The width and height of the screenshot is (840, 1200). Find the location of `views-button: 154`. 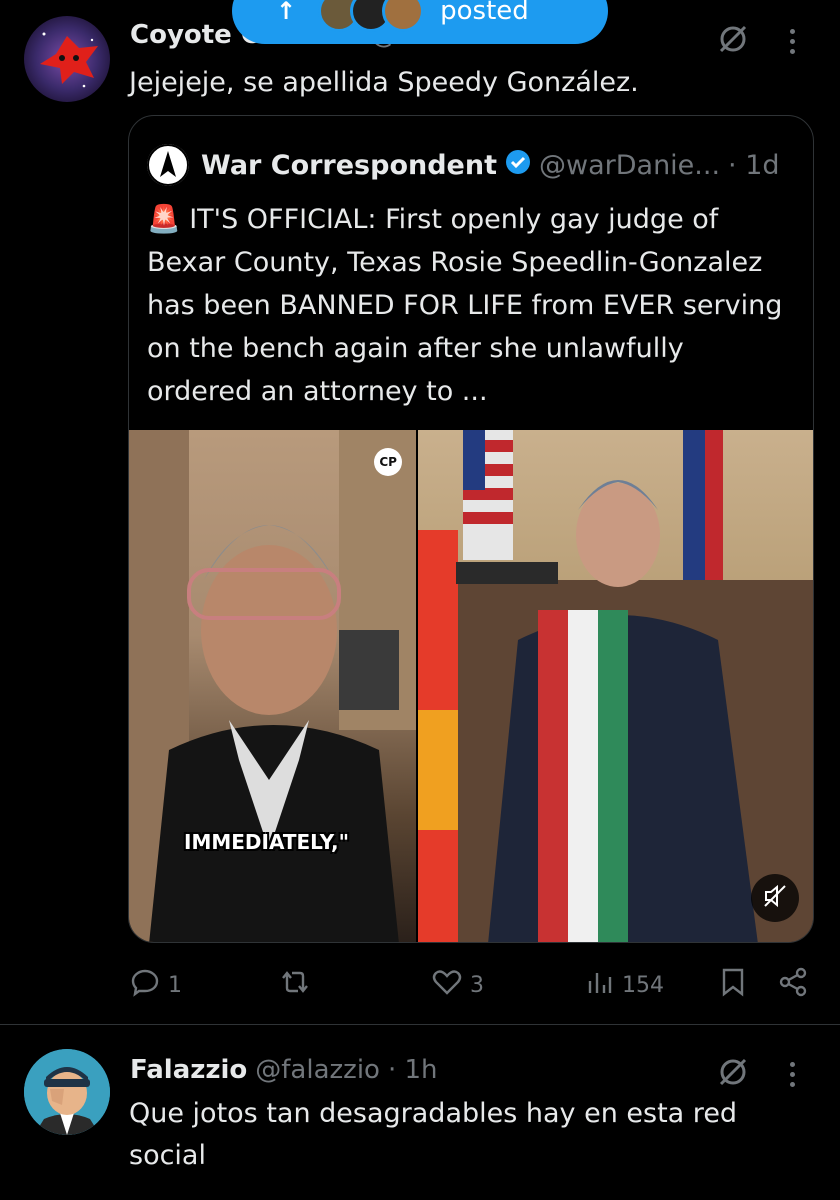

views-button: 154 is located at coordinates (625, 985).